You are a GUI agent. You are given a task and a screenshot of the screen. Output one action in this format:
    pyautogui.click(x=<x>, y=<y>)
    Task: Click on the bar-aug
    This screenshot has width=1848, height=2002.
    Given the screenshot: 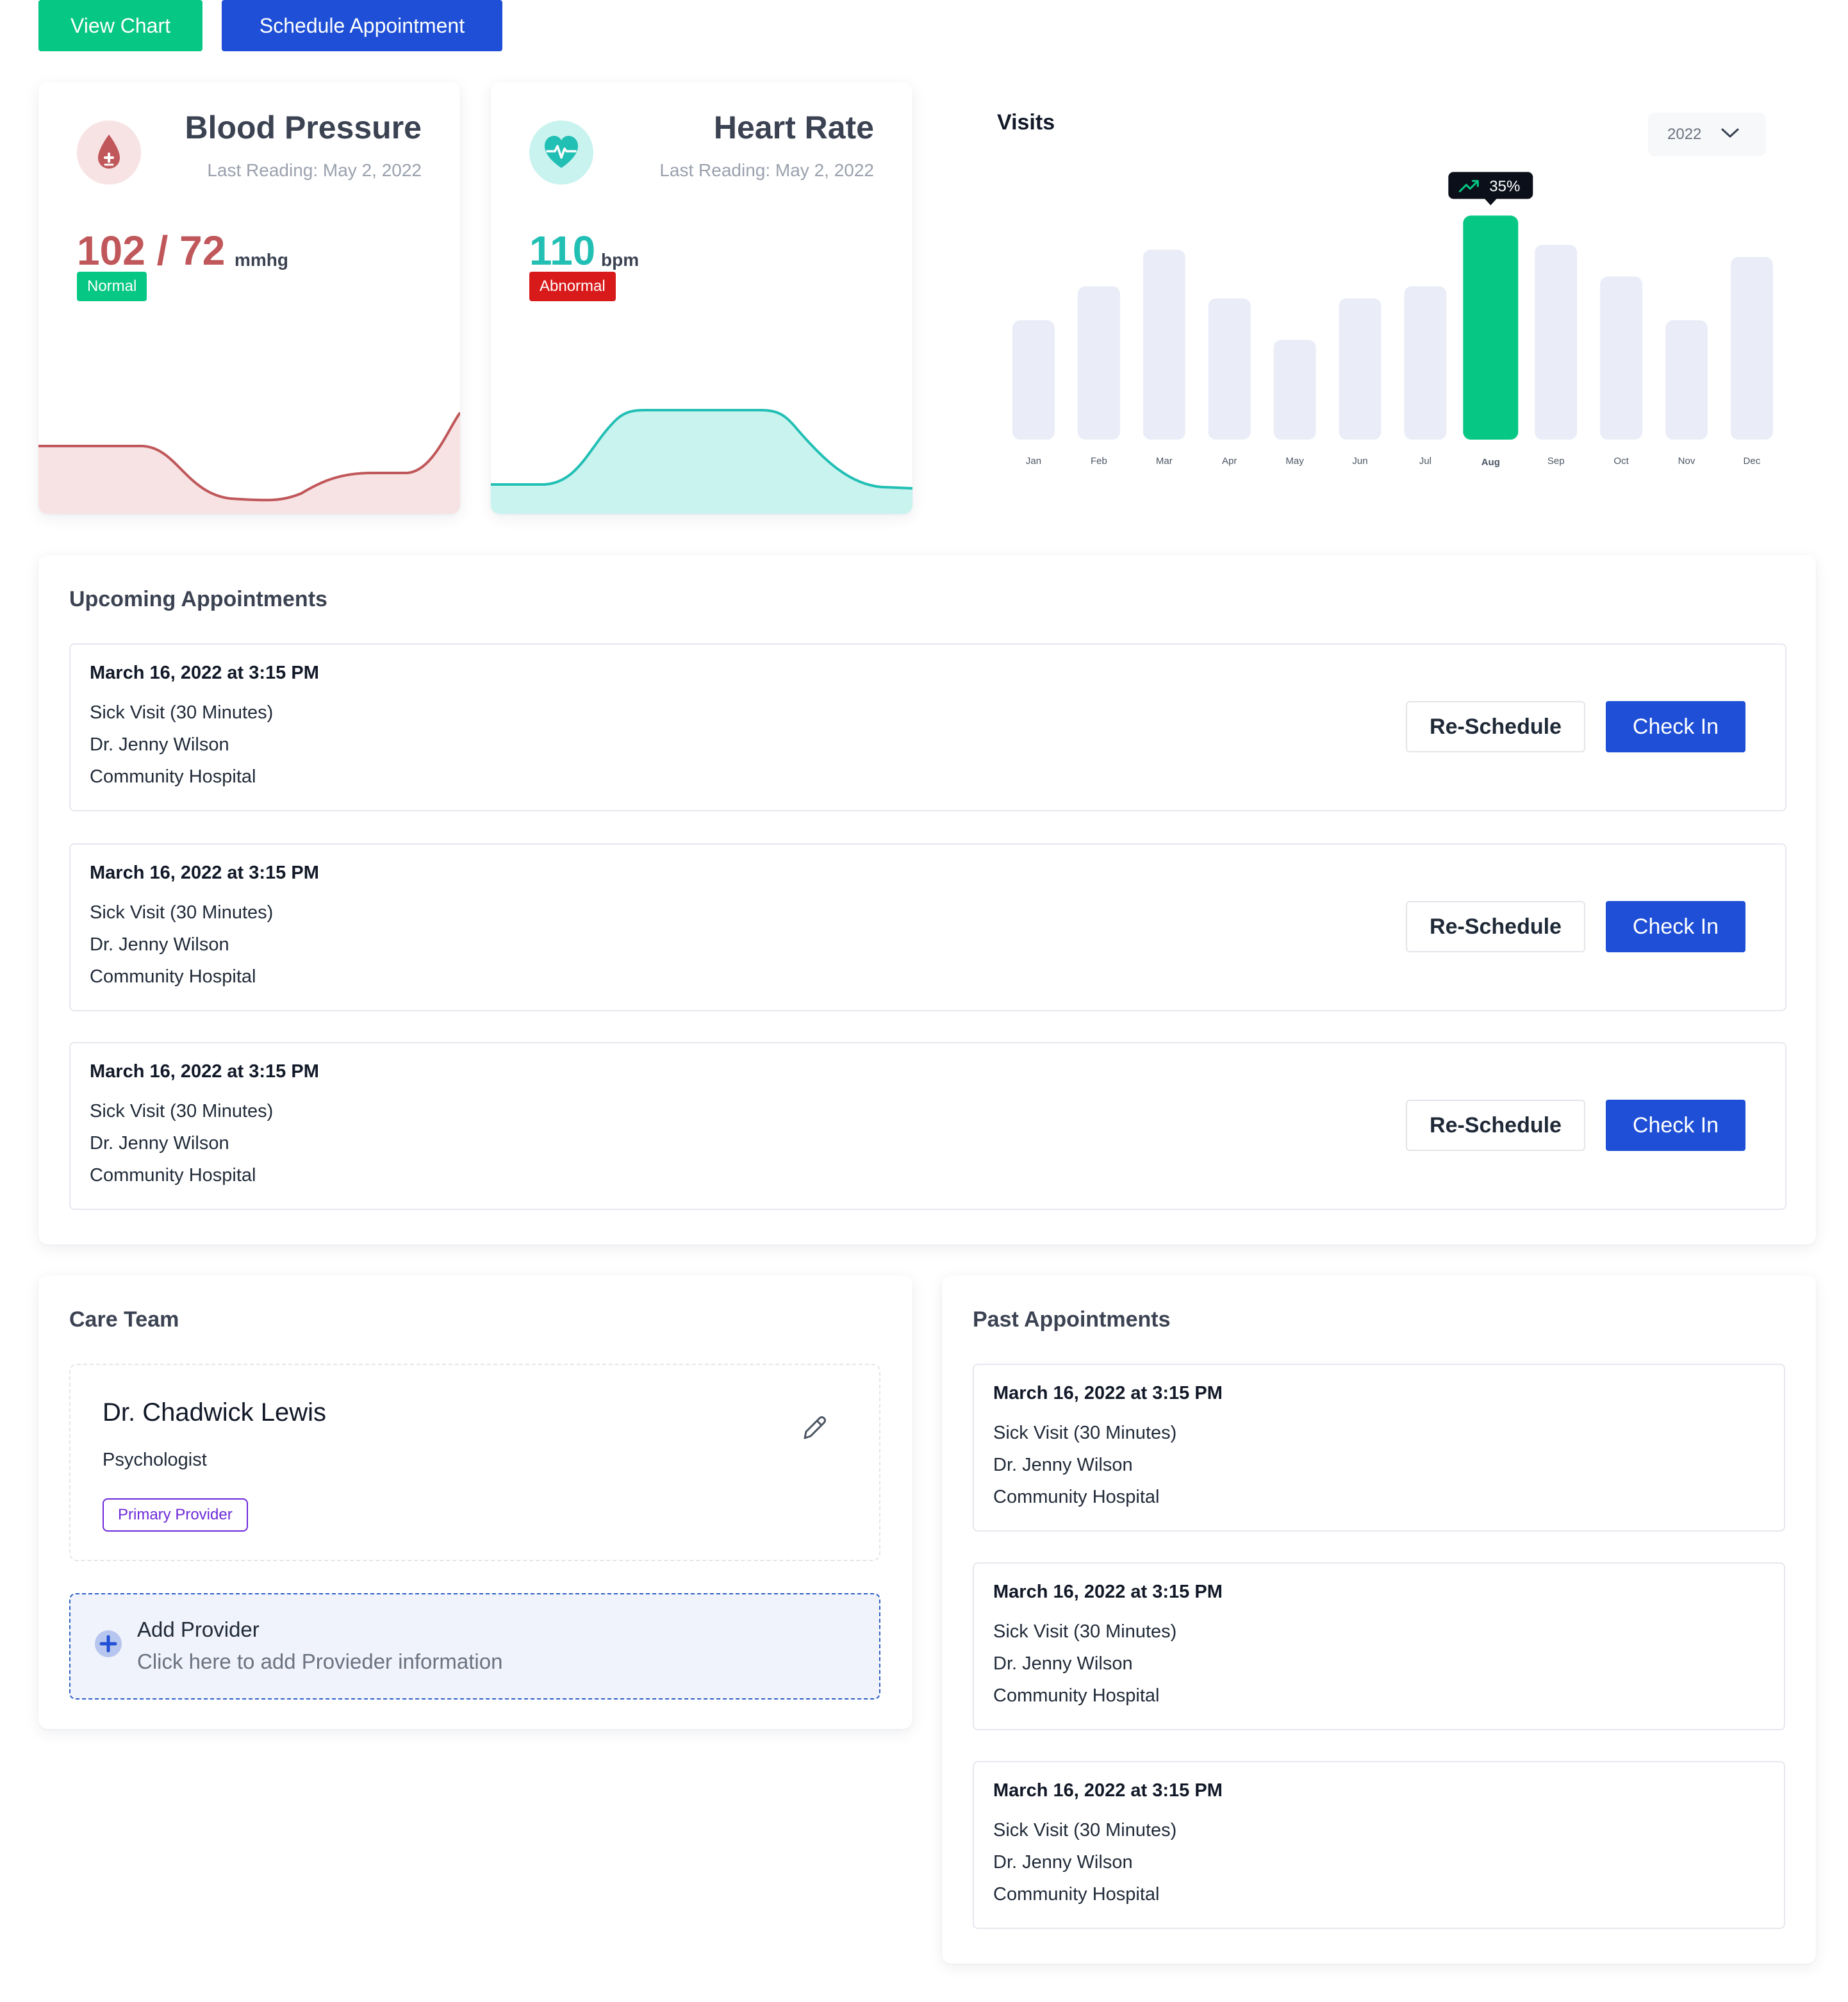 What is the action you would take?
    pyautogui.click(x=1491, y=327)
    